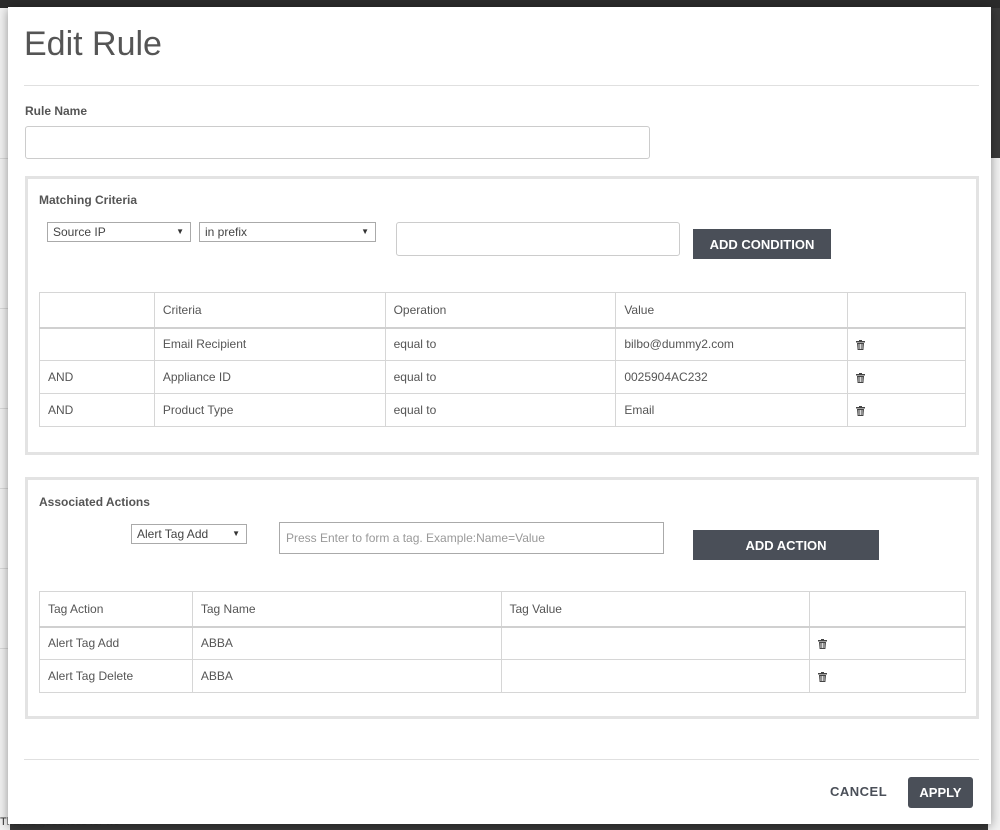  I want to click on criteria-operation-select-value: in prefix, so click(226, 232).